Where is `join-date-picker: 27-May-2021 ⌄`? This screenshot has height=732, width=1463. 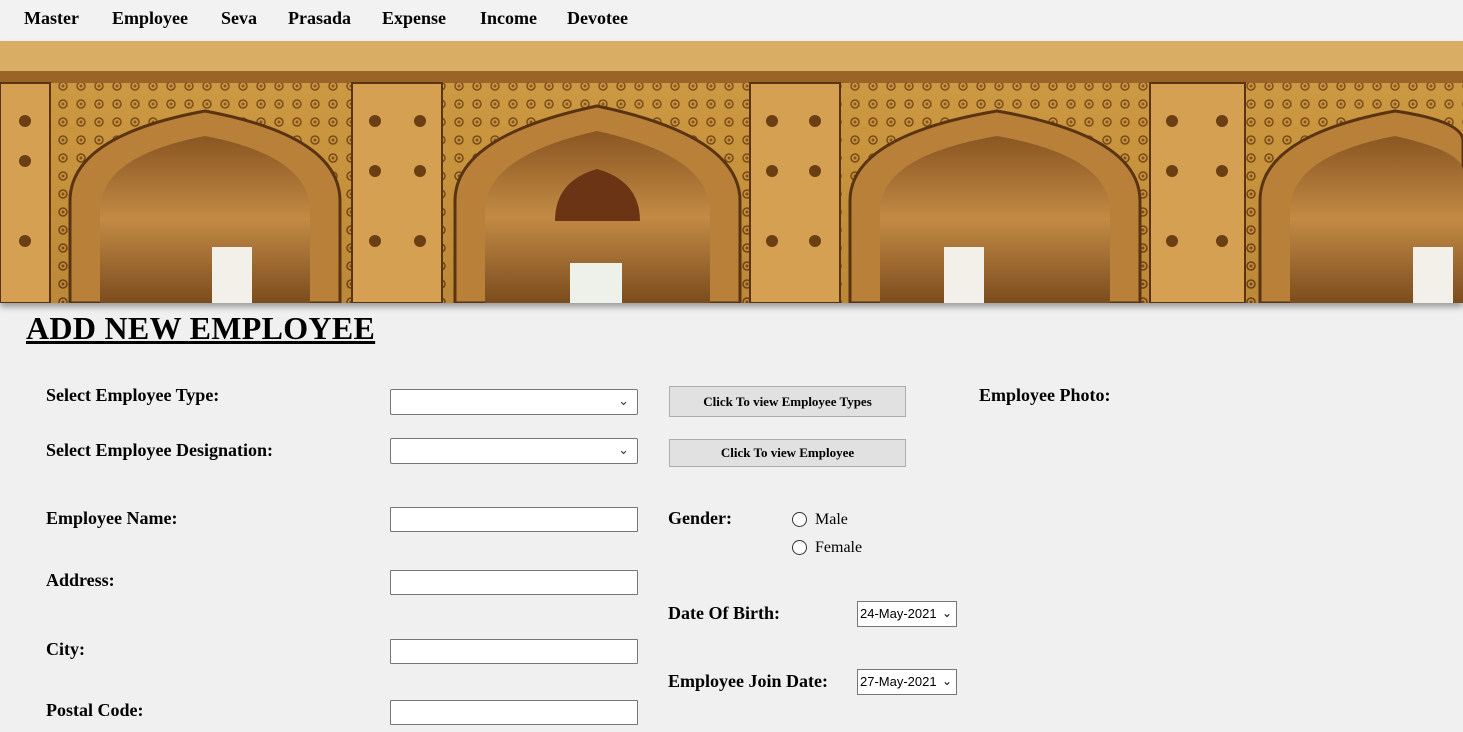 join-date-picker: 27-May-2021 ⌄ is located at coordinates (907, 682).